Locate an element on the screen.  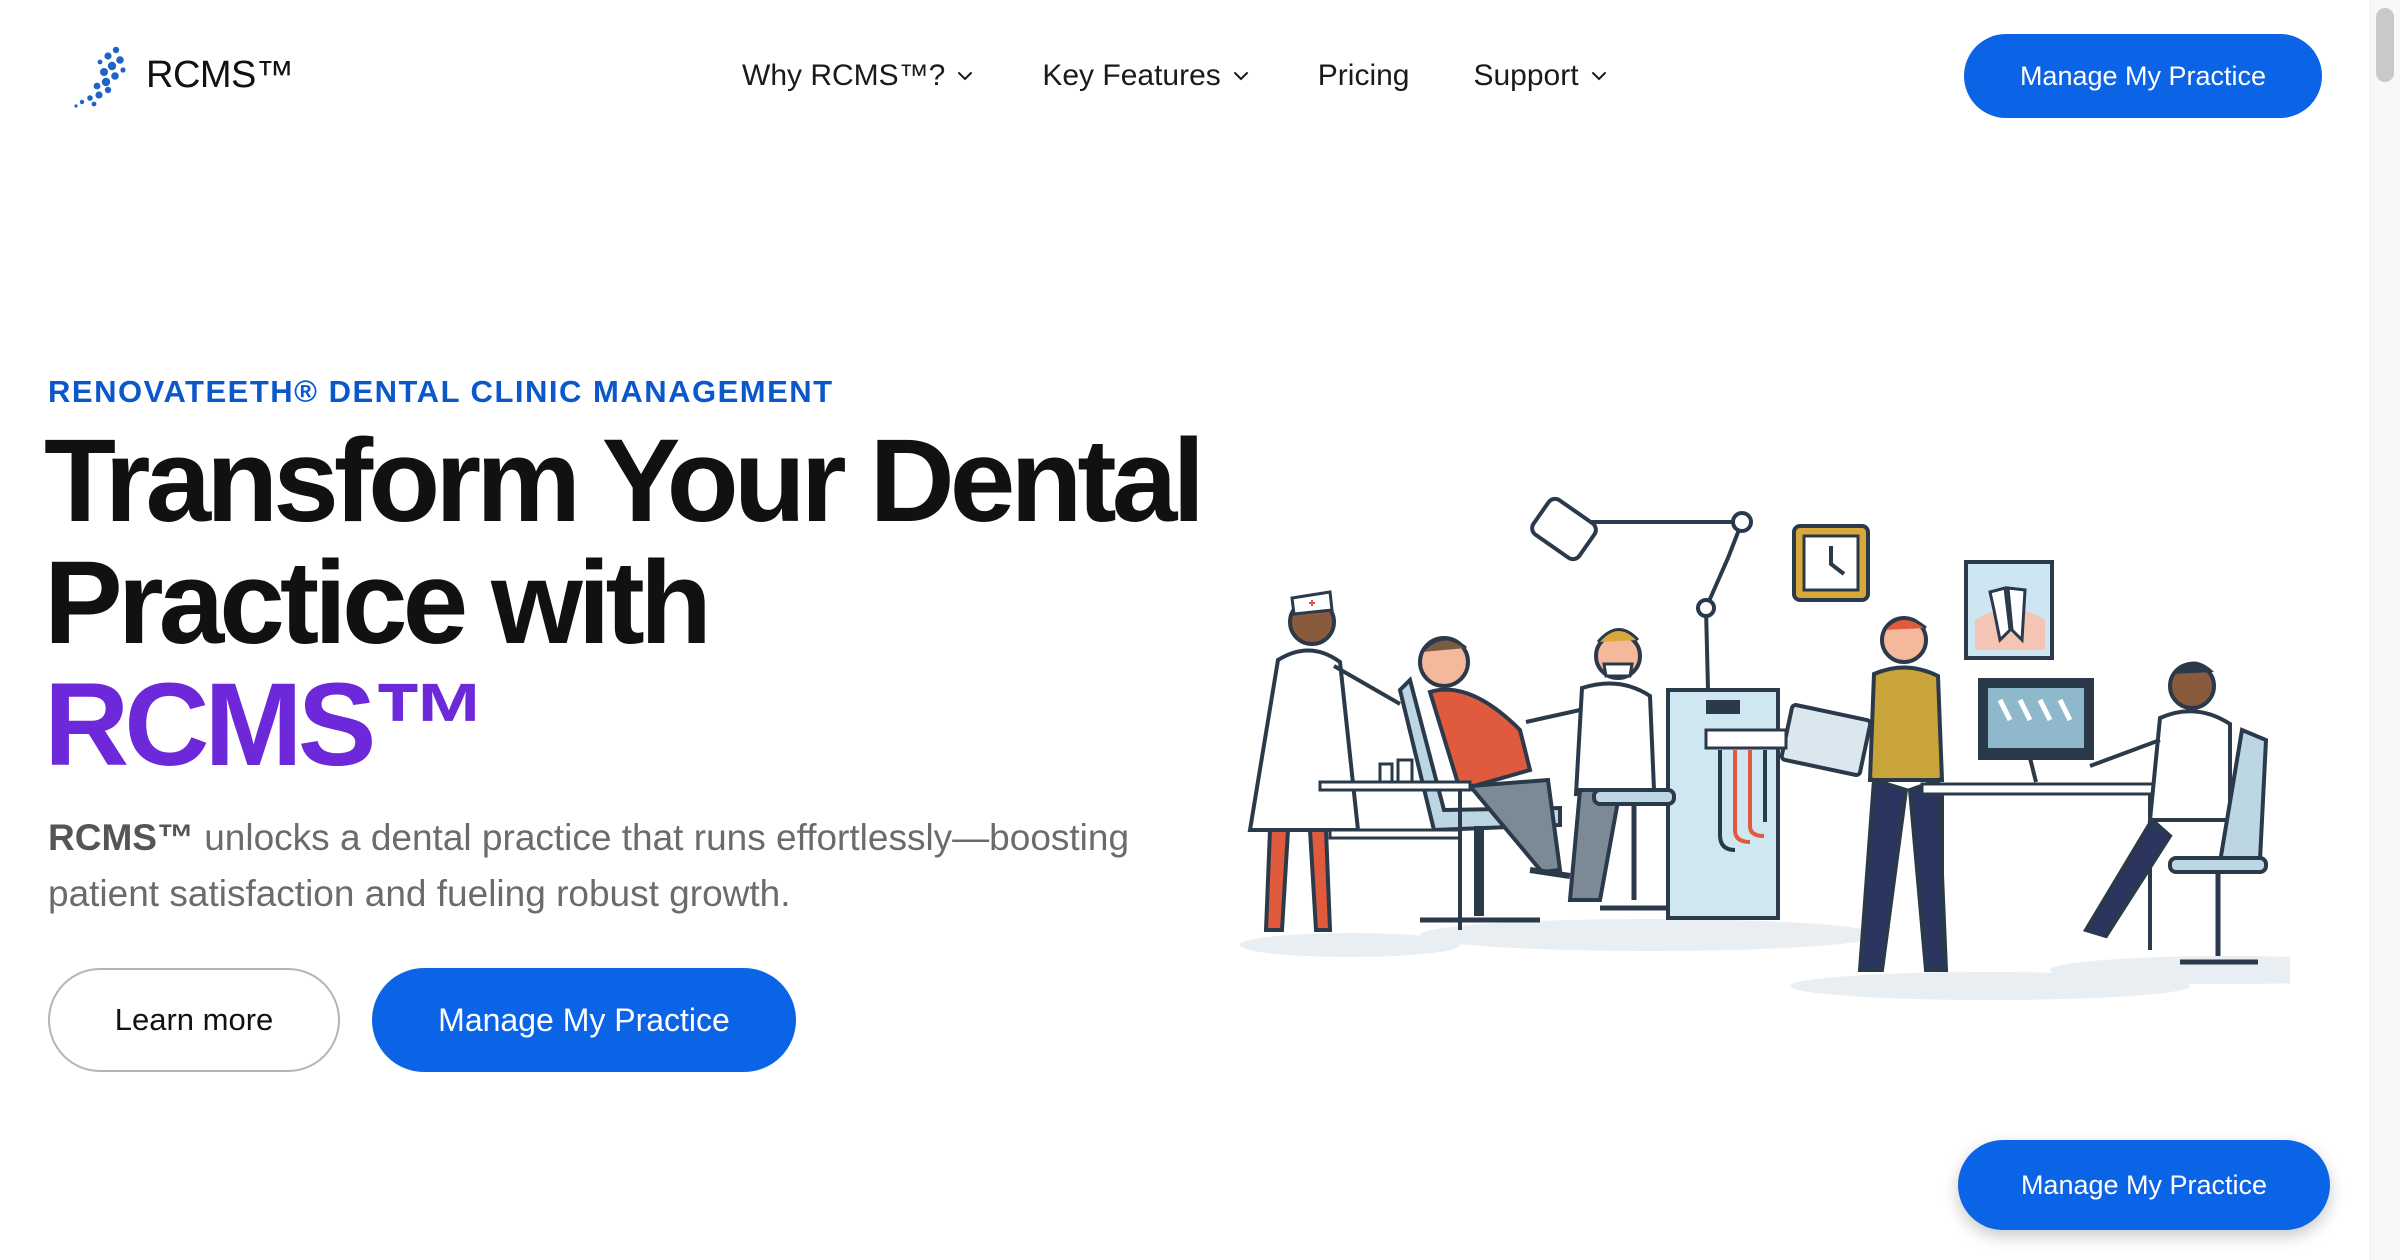
nav-item-pricing: Pricing is located at coordinates (1364, 76).